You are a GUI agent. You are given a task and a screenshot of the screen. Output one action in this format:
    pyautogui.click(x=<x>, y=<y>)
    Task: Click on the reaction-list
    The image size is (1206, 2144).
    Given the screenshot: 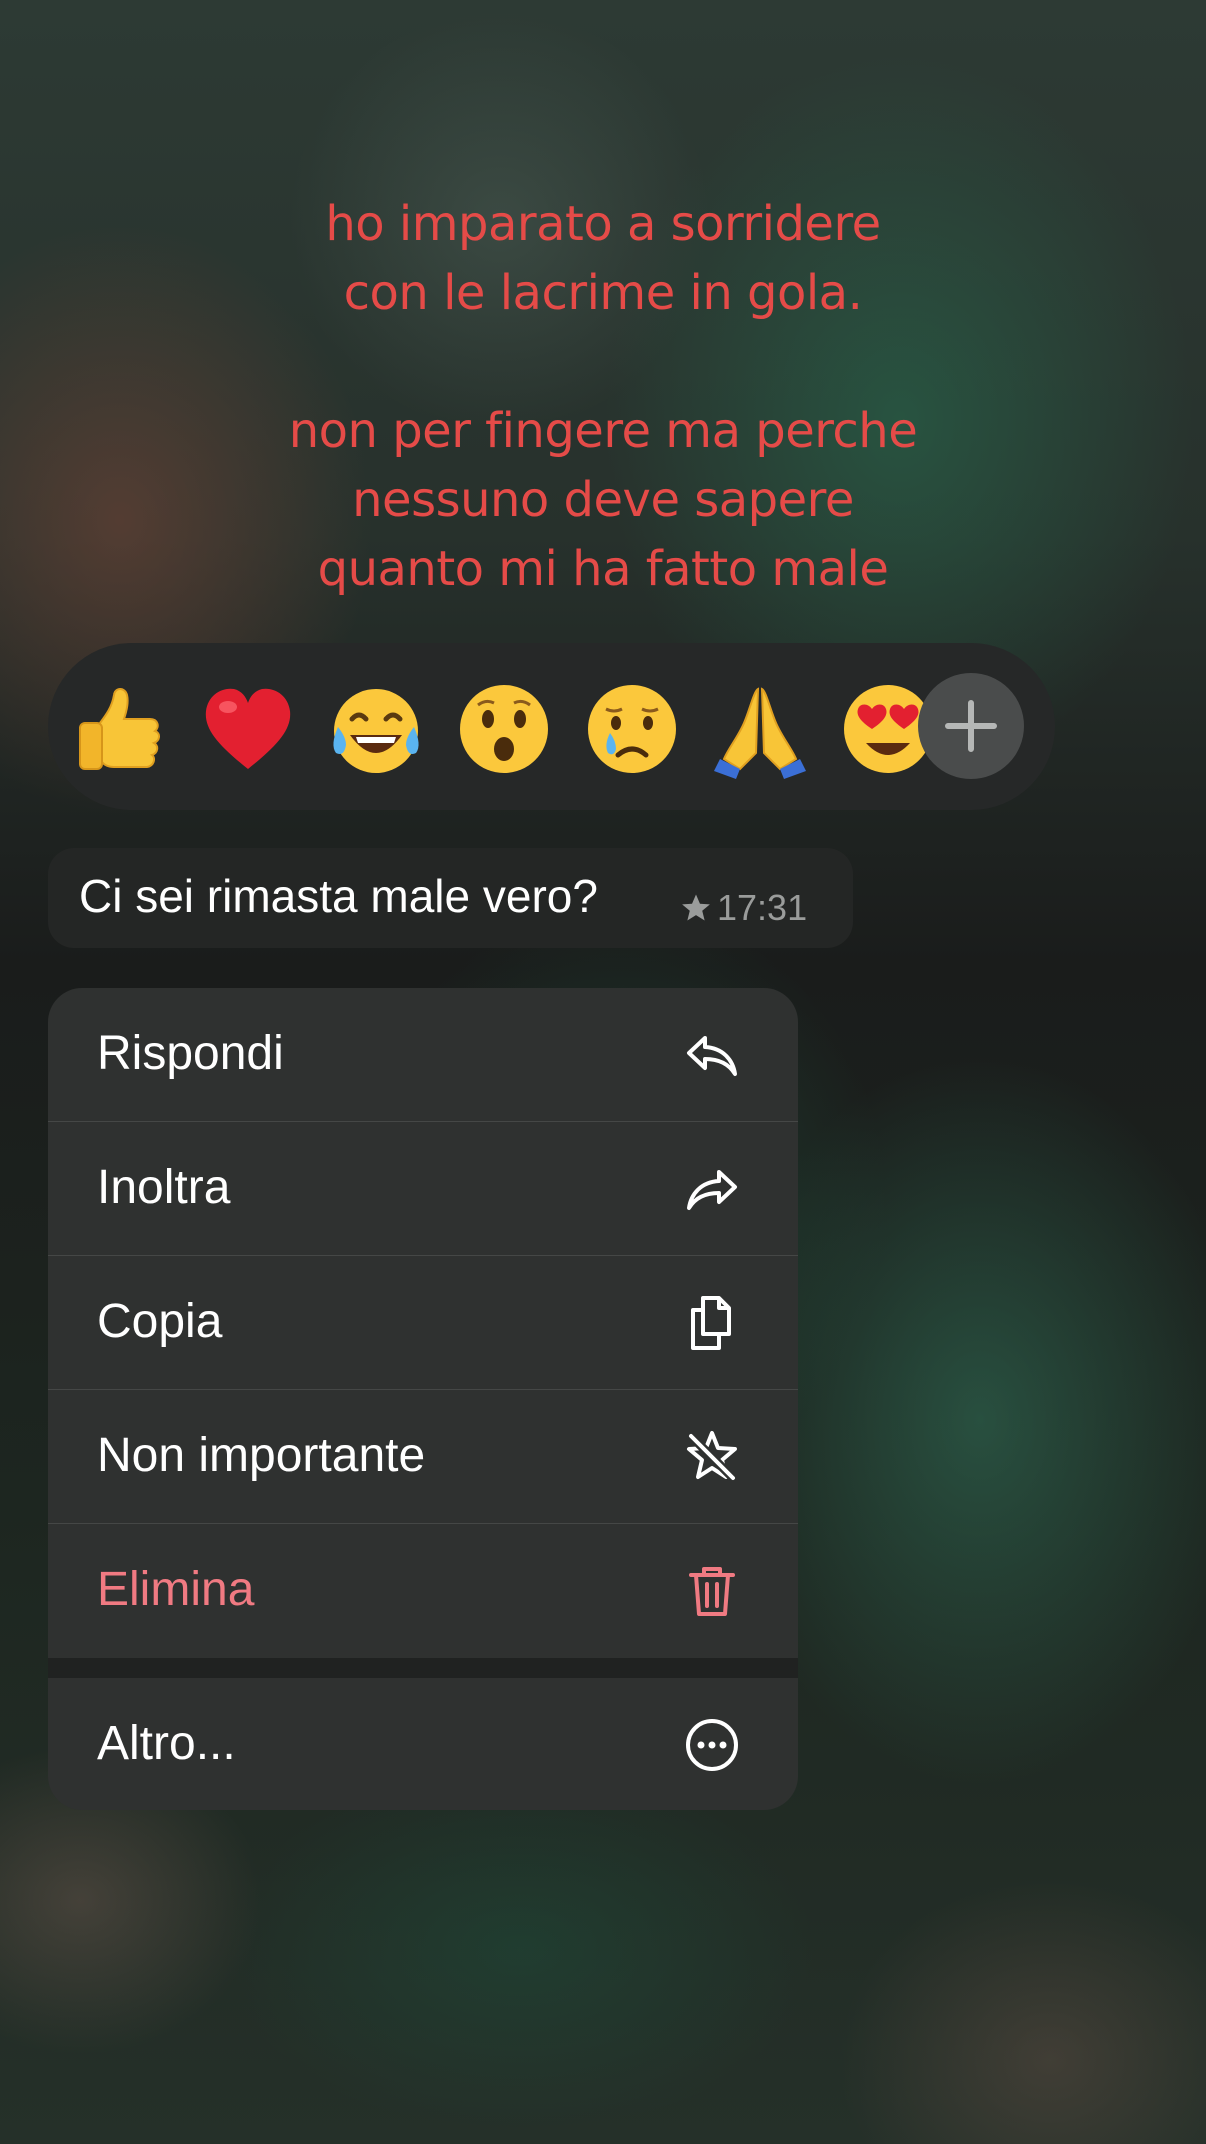 What is the action you would take?
    pyautogui.click(x=507, y=726)
    